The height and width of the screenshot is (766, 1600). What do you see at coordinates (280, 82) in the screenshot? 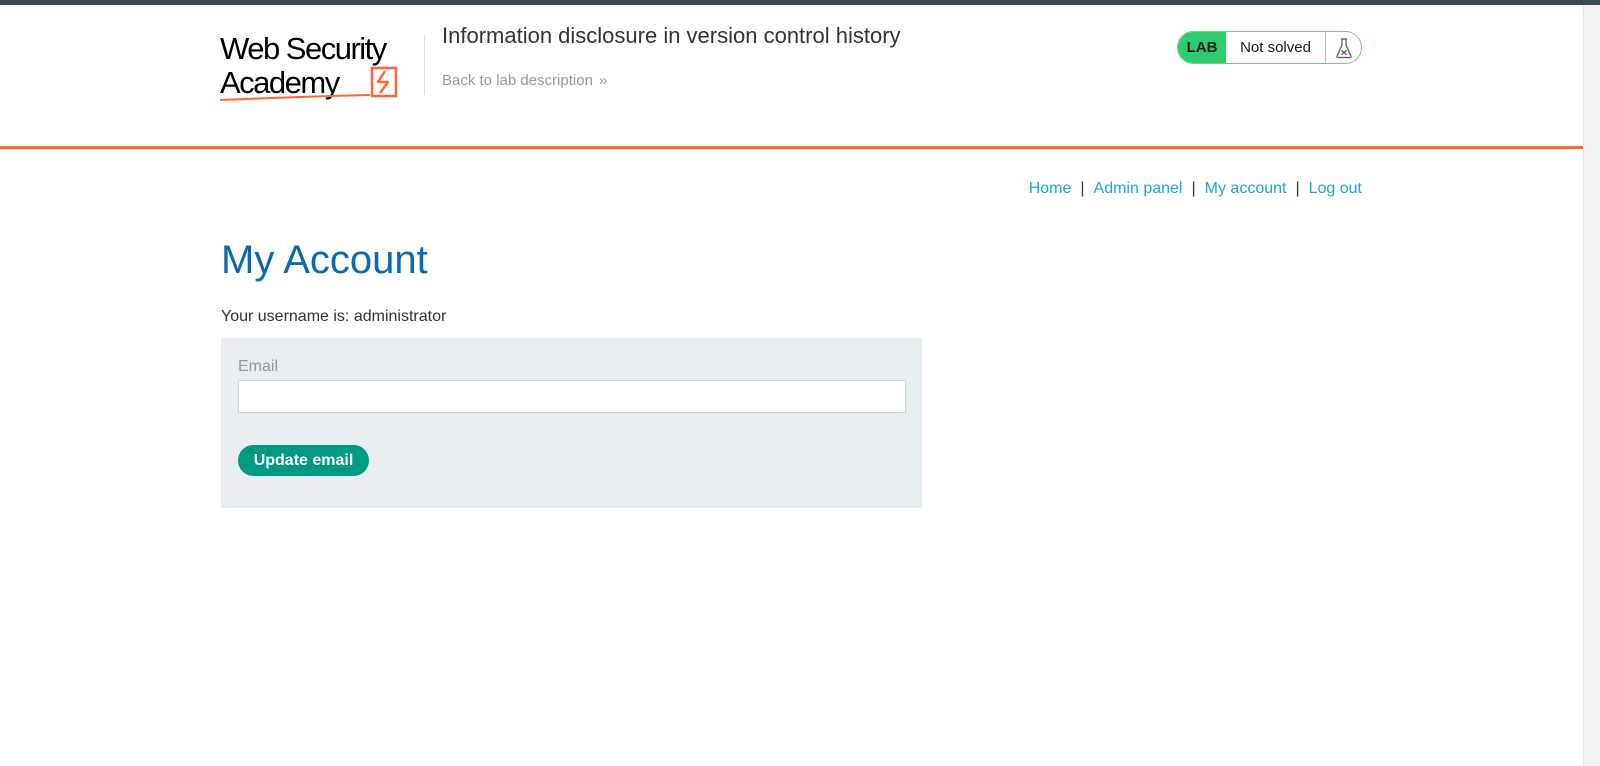
I see `logo-text-line2: Academy` at bounding box center [280, 82].